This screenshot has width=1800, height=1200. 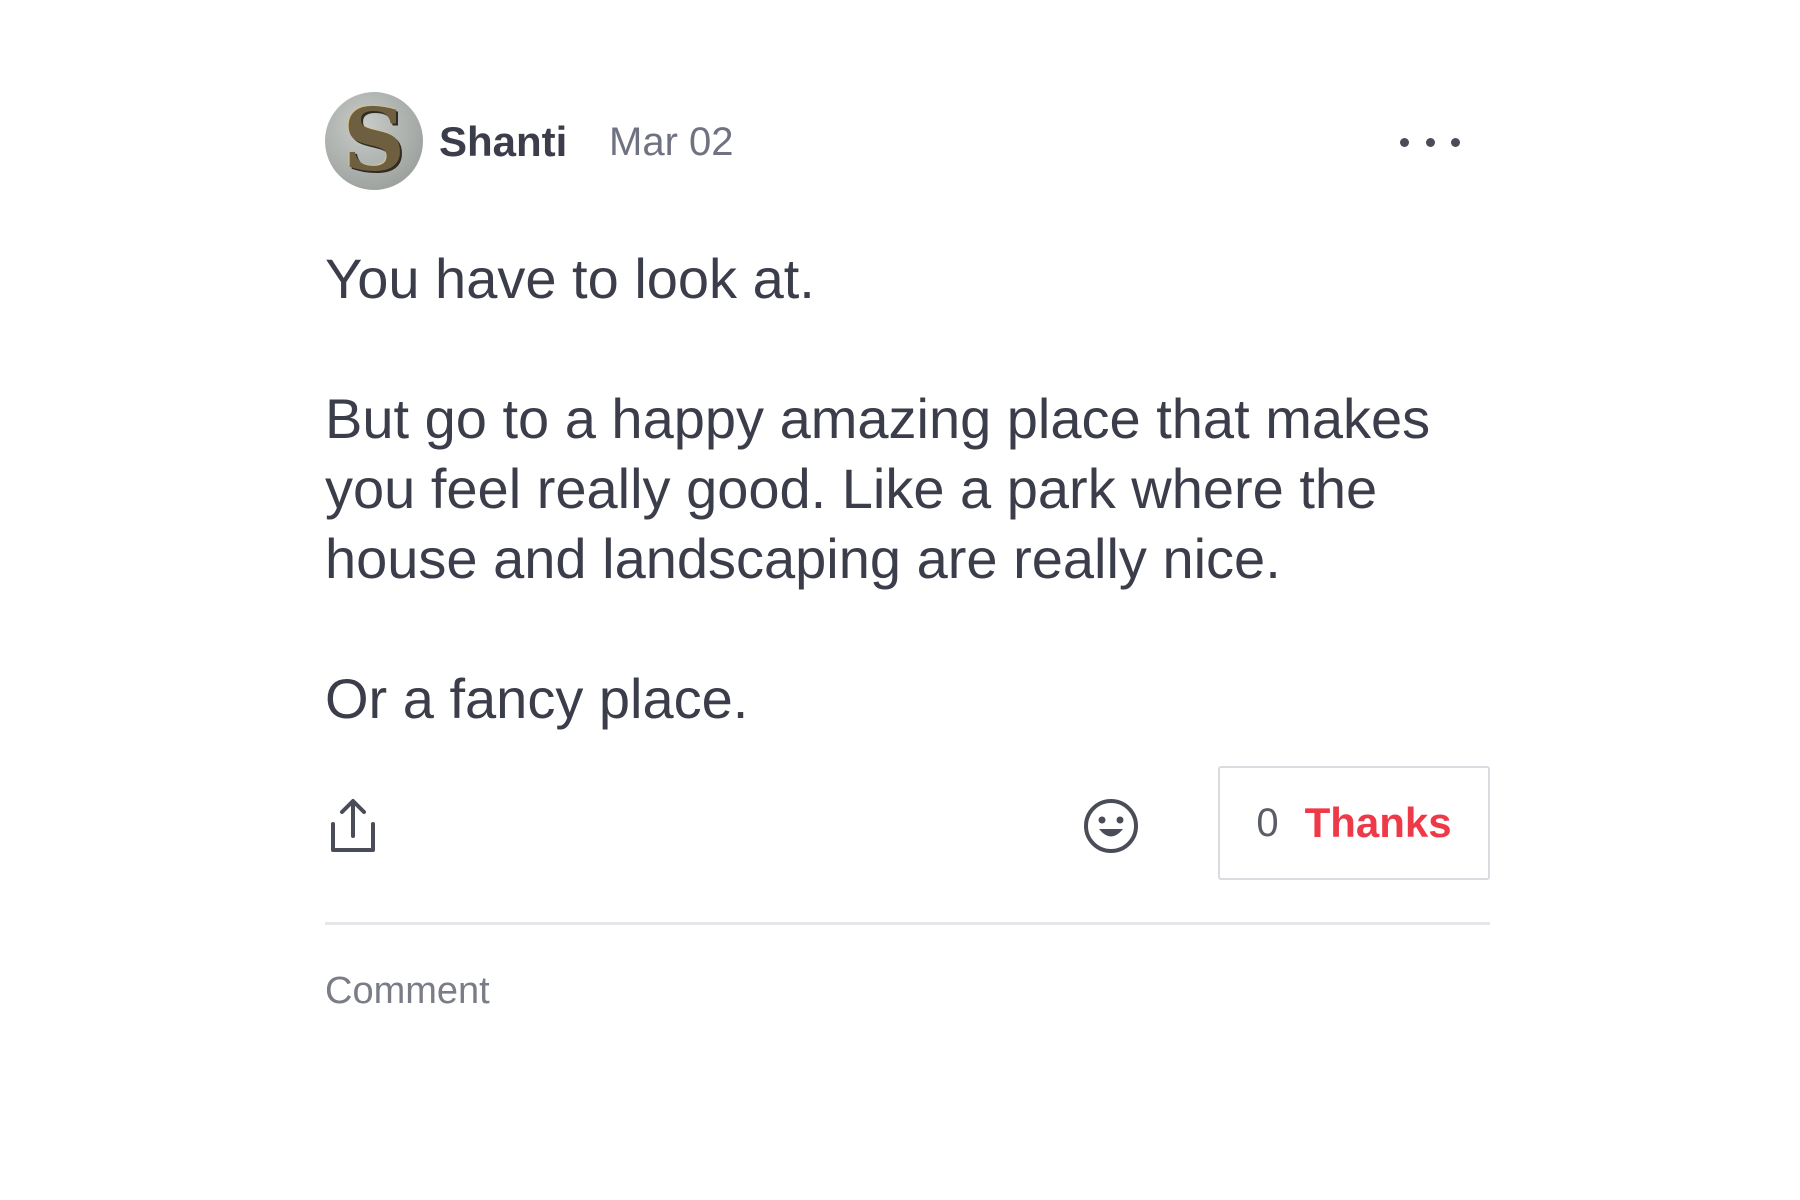 I want to click on reaction-button, so click(x=1111, y=826).